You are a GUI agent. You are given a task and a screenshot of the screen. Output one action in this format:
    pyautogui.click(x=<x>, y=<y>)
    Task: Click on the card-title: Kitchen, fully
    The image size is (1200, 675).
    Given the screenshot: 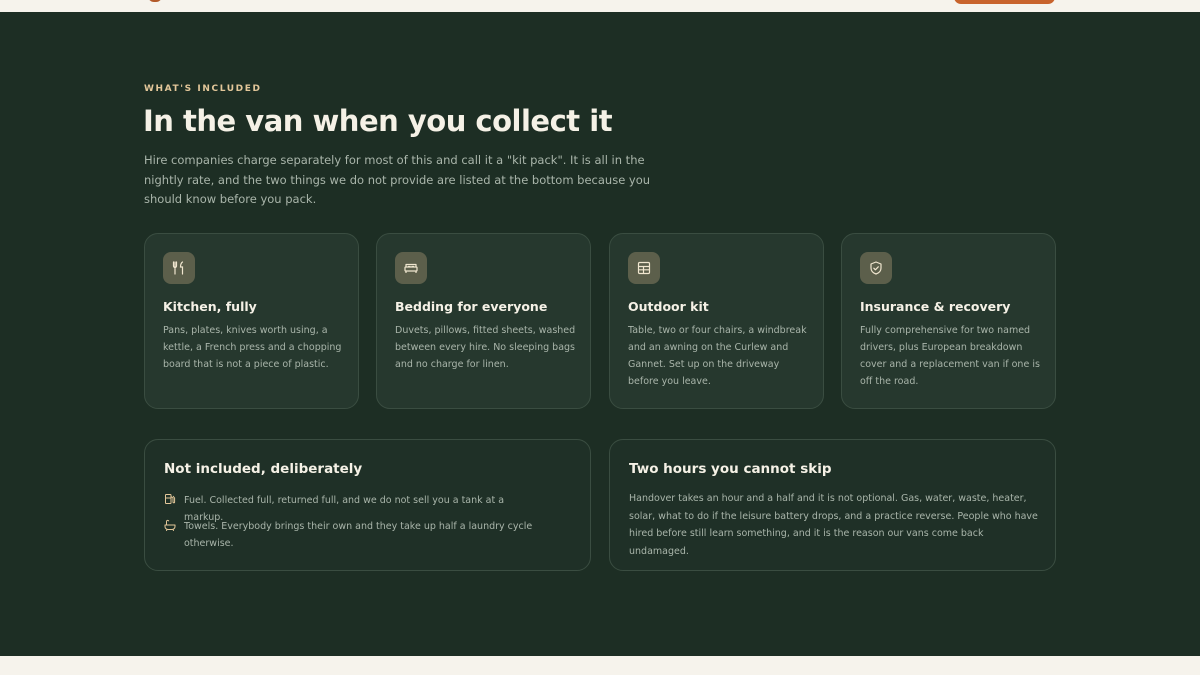 What is the action you would take?
    pyautogui.click(x=210, y=306)
    